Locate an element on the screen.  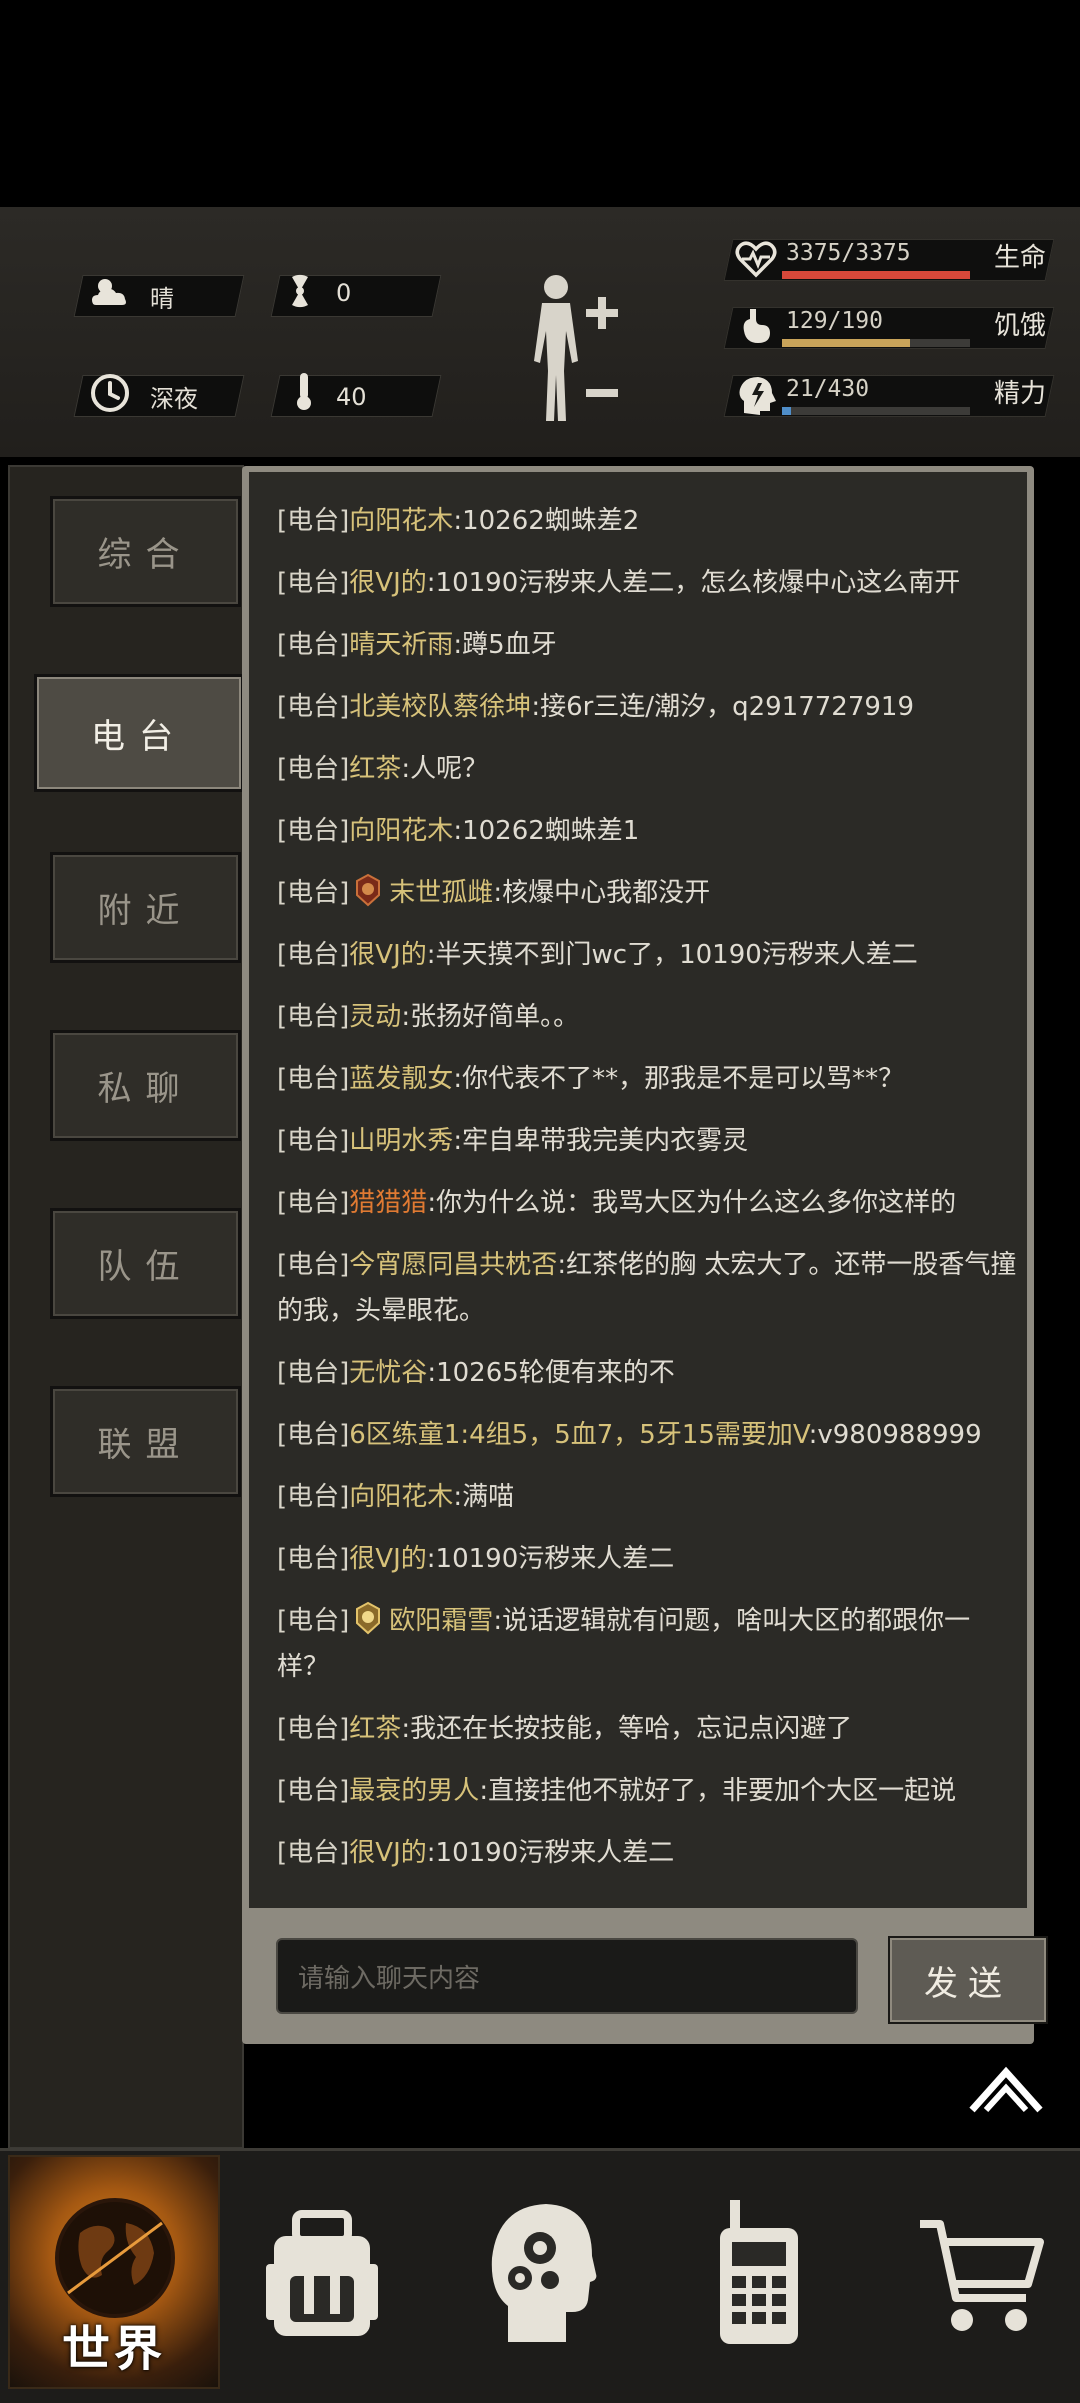
chat-message: [电台]蓝发靓女:你代表不了**，那我是不是可以骂**？ is located at coordinates (647, 1079).